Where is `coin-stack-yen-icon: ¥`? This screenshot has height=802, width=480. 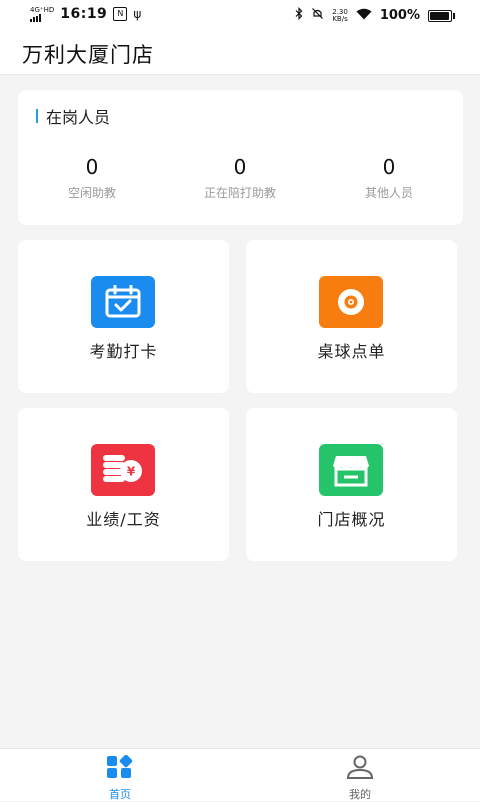
coin-stack-yen-icon: ¥ is located at coordinates (123, 470).